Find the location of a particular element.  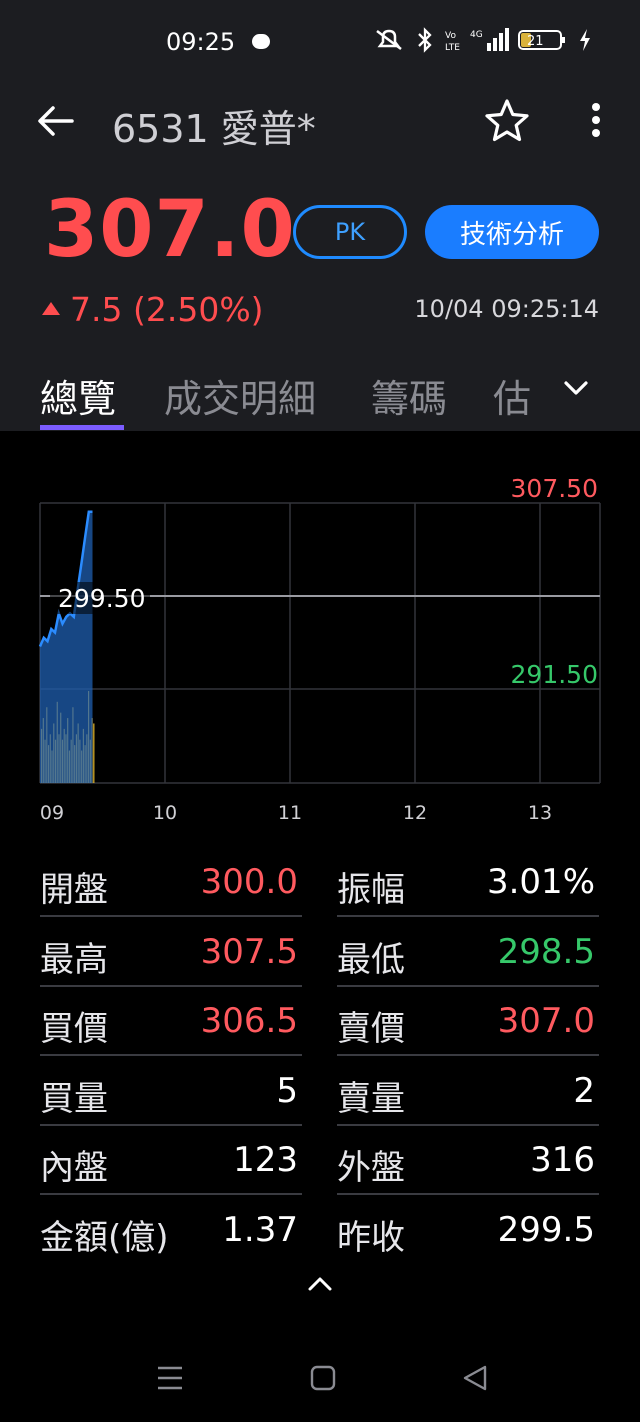

stat-cell: 外盤 316 is located at coordinates (468, 1160).